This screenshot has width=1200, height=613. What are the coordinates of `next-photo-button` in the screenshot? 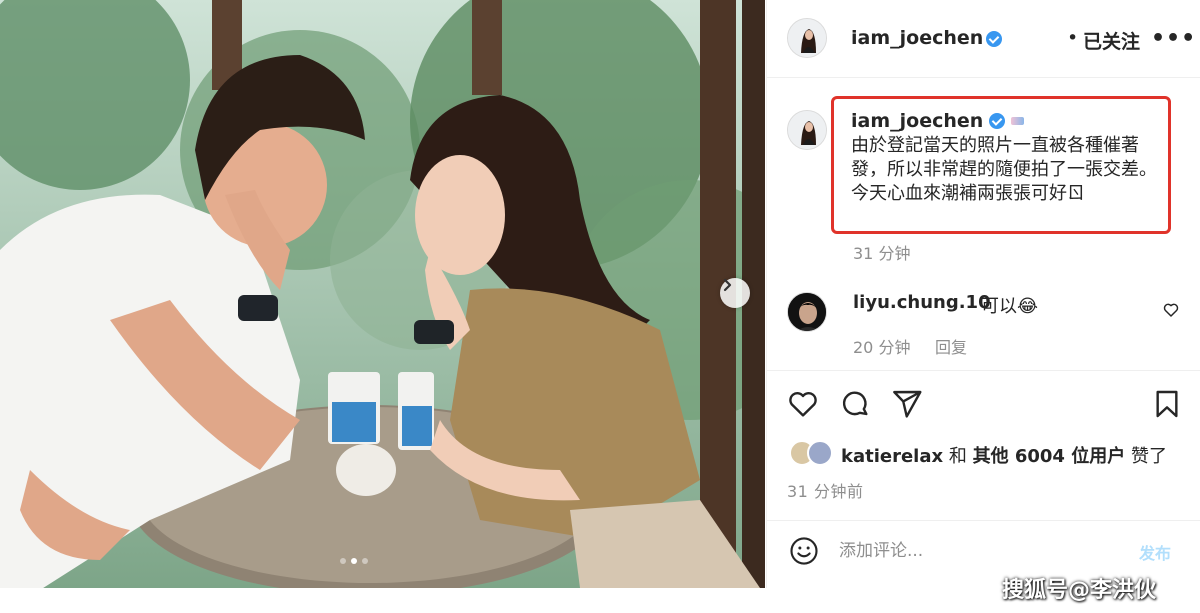 It's located at (735, 293).